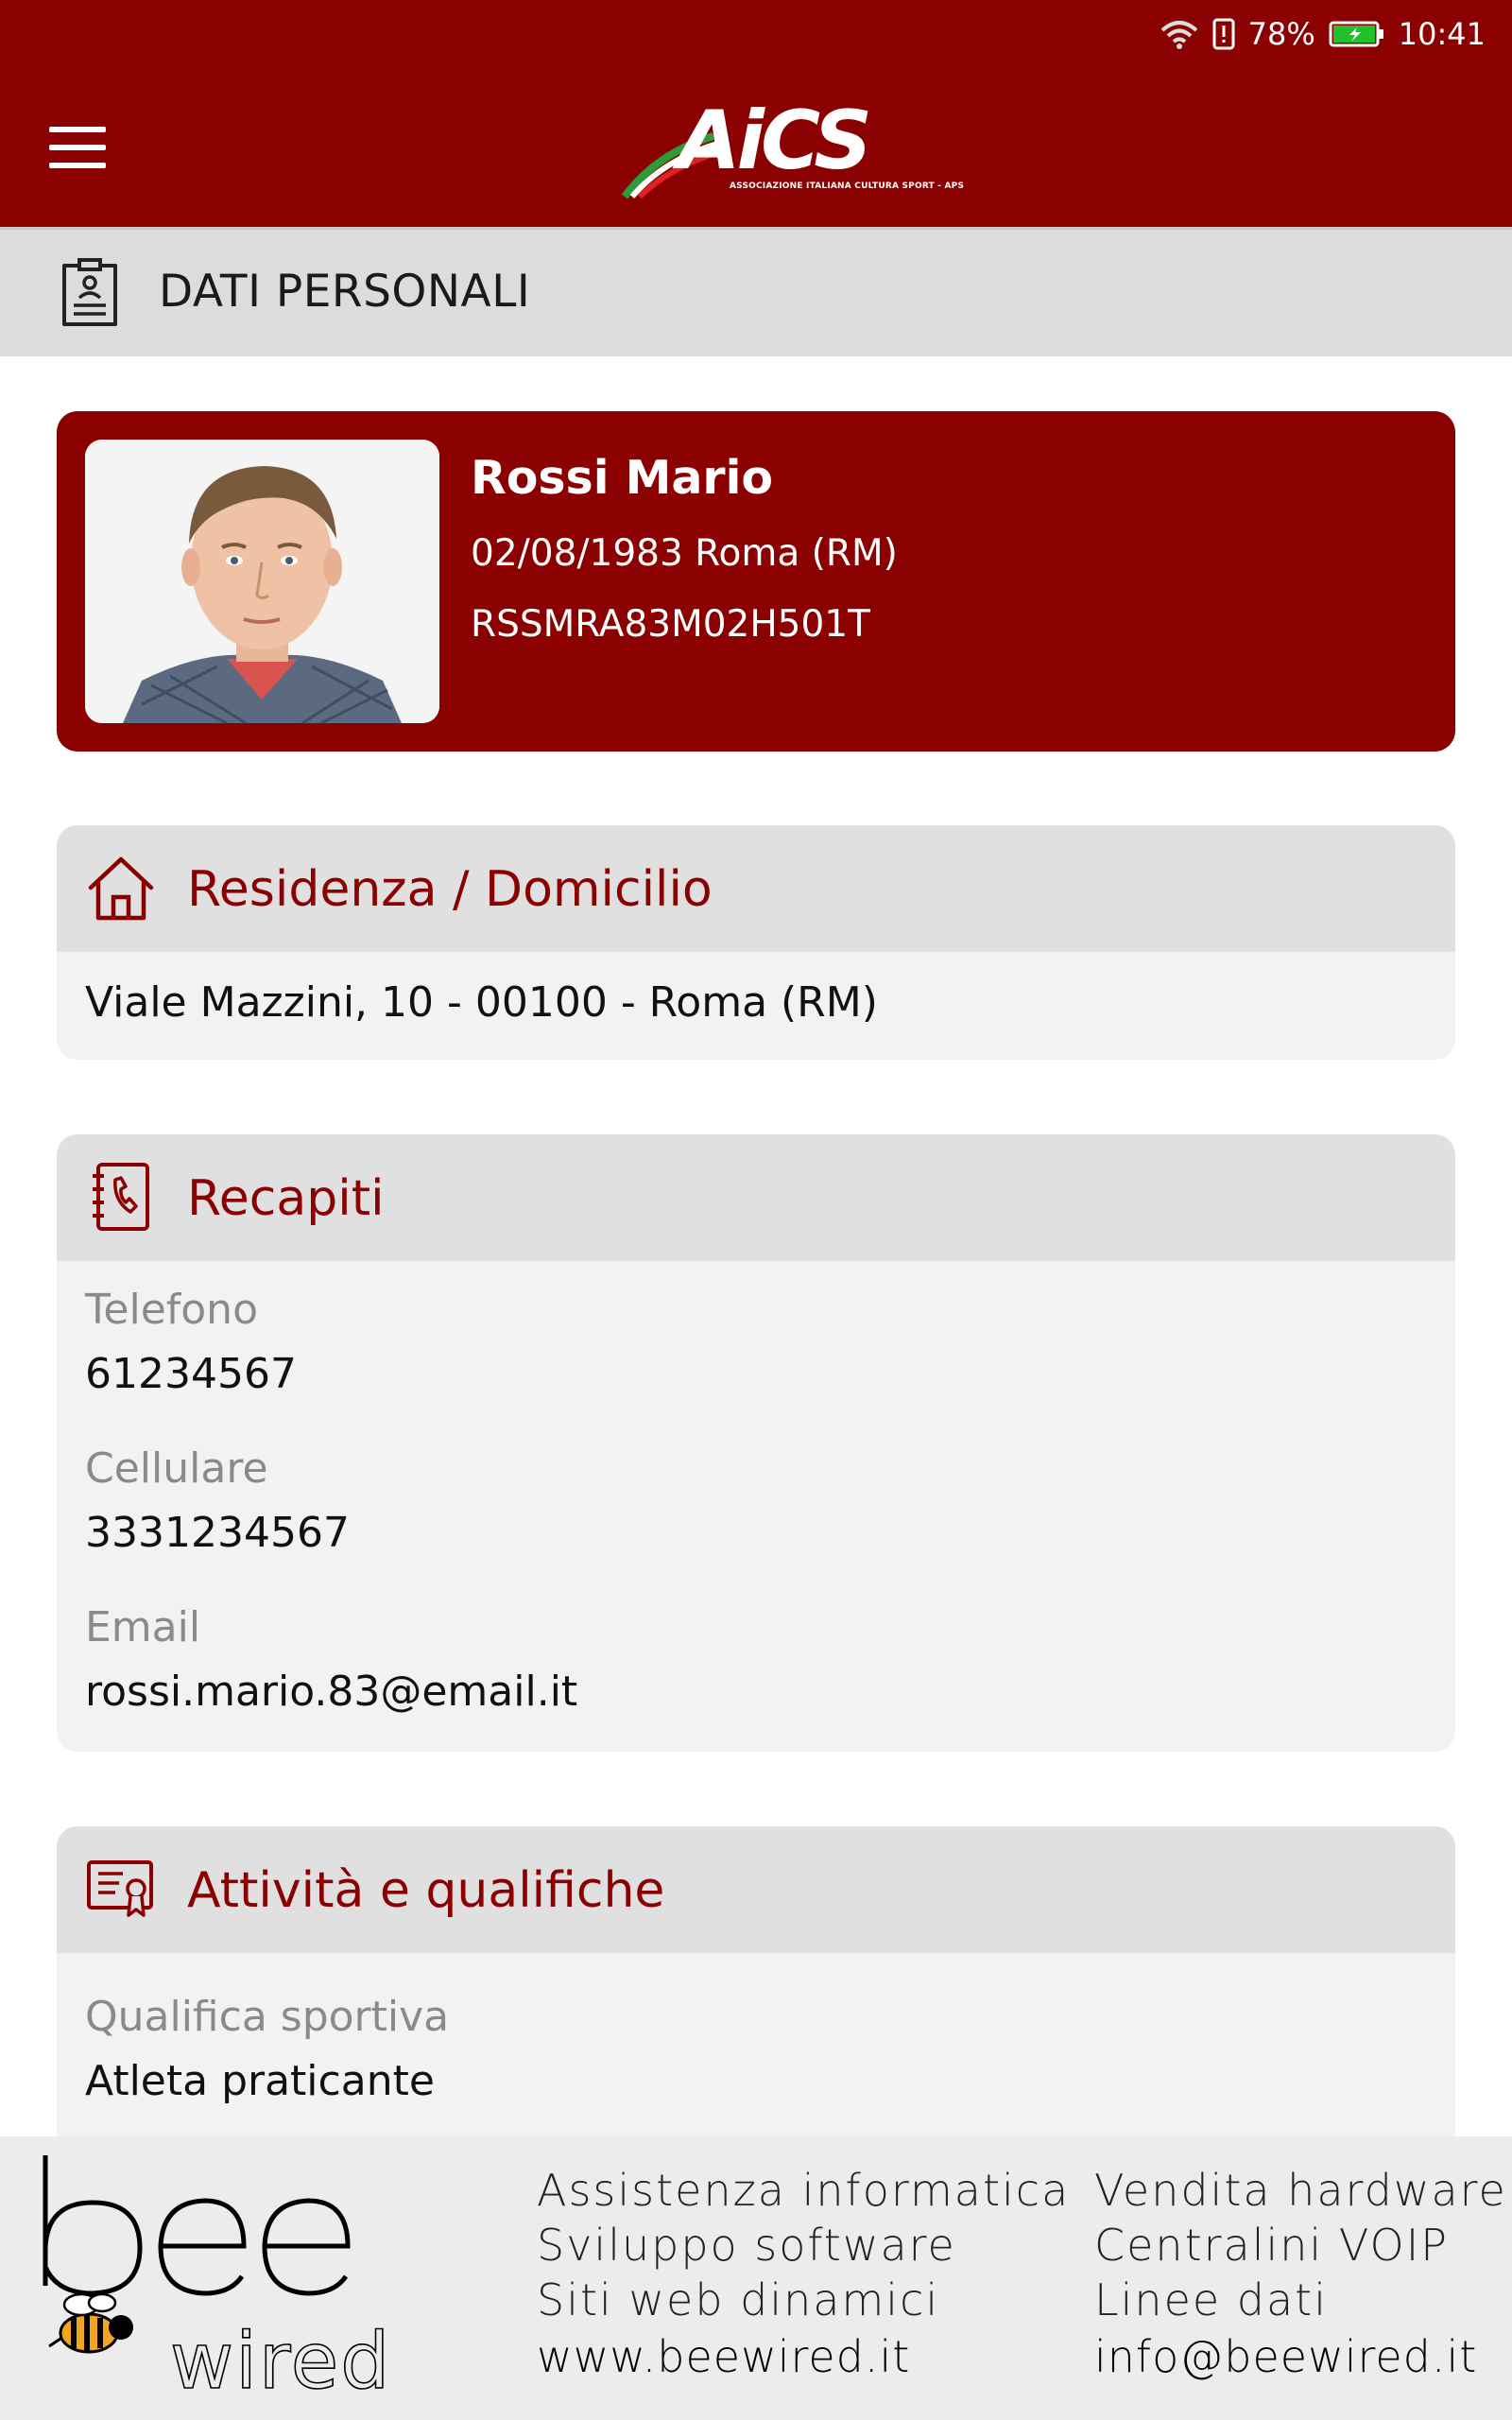  I want to click on section-title: DATI PERSONALI, so click(345, 292).